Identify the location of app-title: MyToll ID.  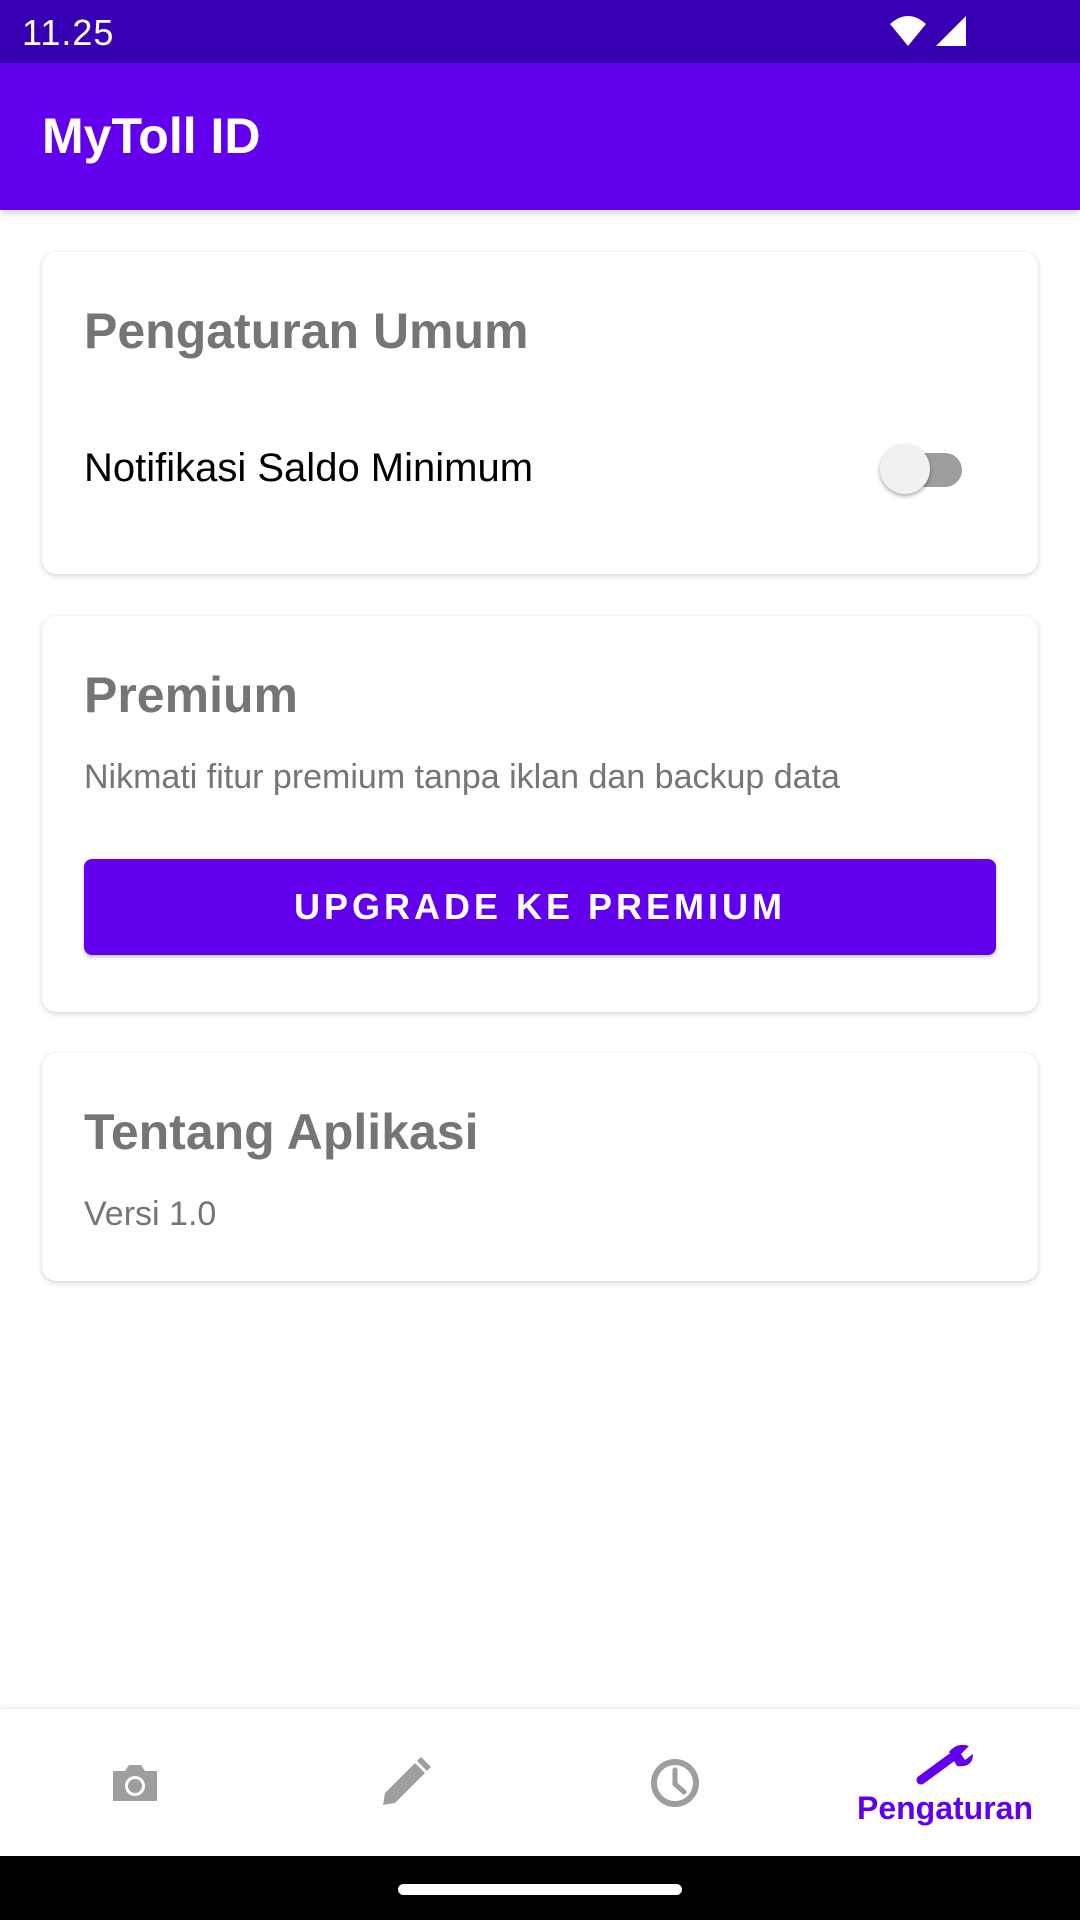
(151, 136).